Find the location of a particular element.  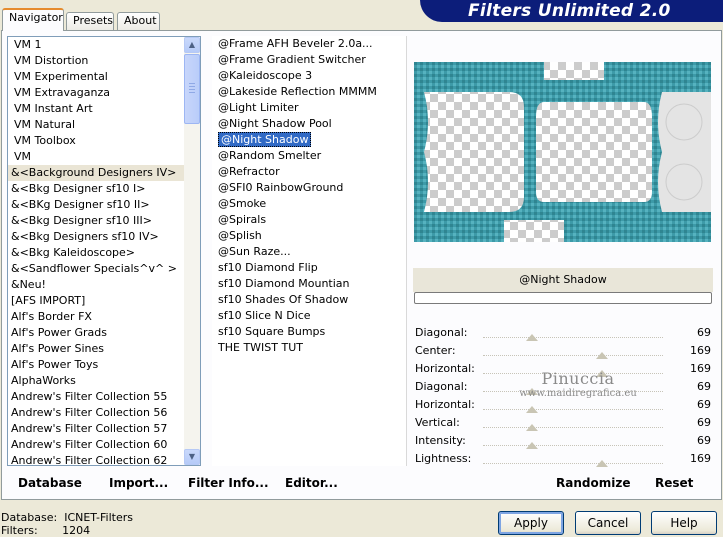

status-filters-value: 1204 is located at coordinates (76, 530).